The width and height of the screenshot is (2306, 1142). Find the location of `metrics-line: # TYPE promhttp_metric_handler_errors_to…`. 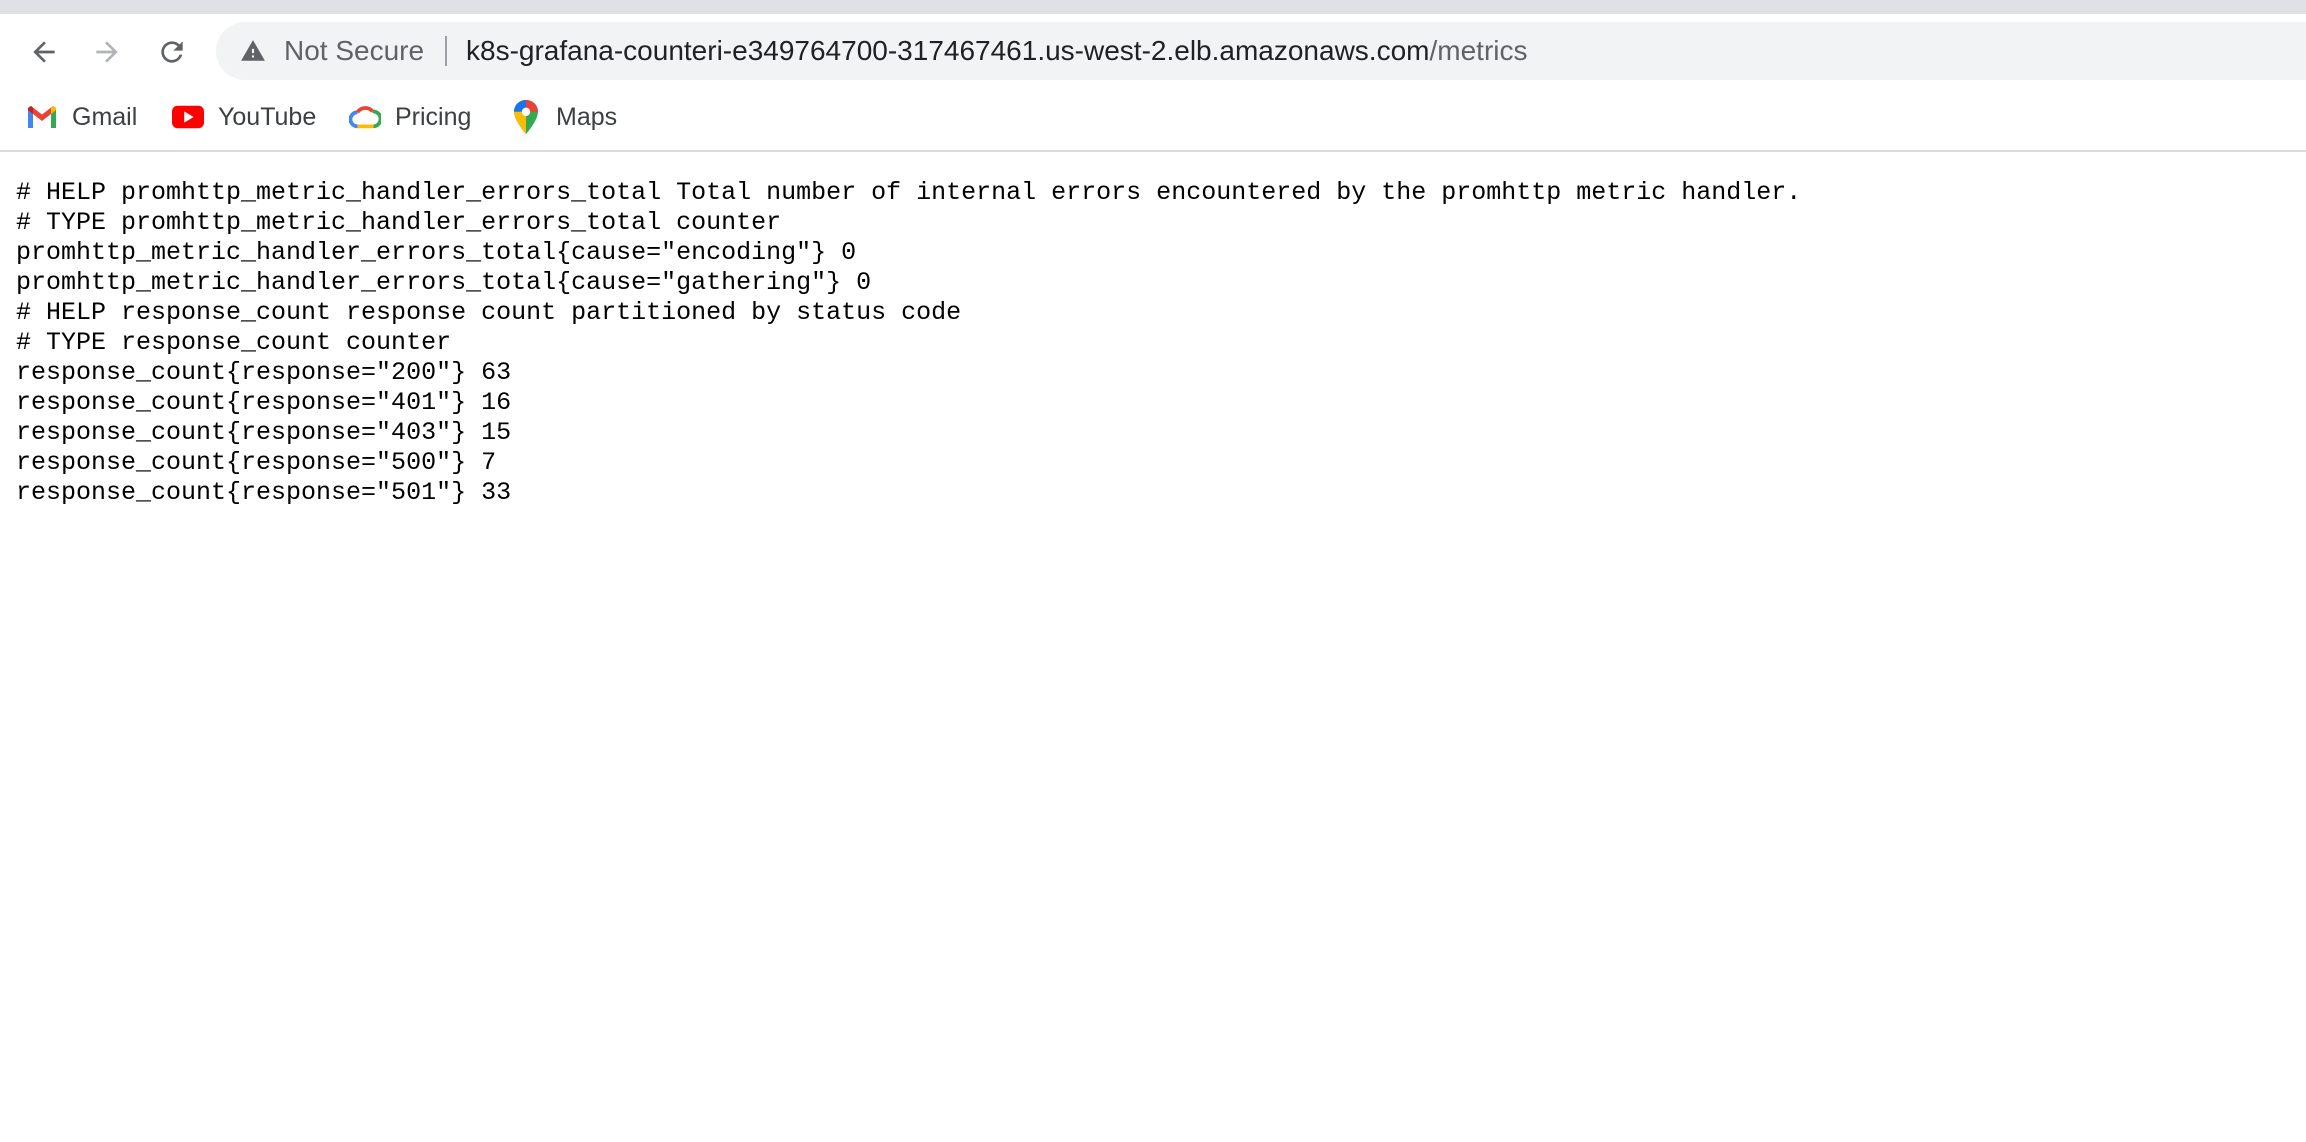

metrics-line: # TYPE promhttp_metric_handler_errors_to… is located at coordinates (399, 222).